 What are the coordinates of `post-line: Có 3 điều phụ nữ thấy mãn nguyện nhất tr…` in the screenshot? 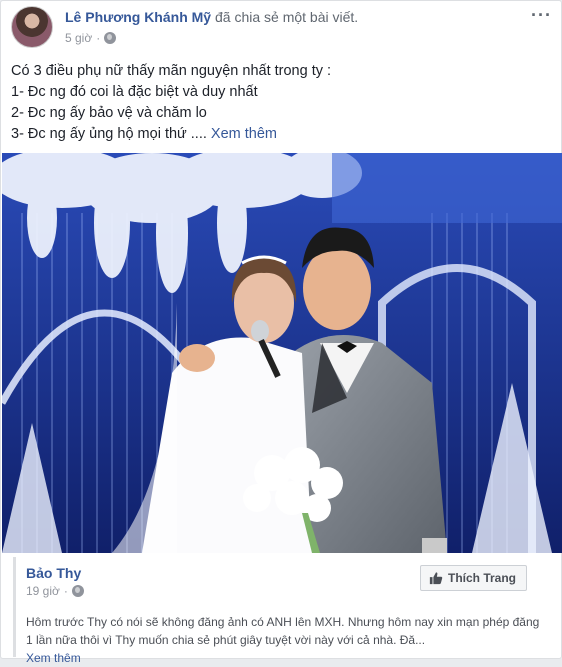 It's located at (171, 71).